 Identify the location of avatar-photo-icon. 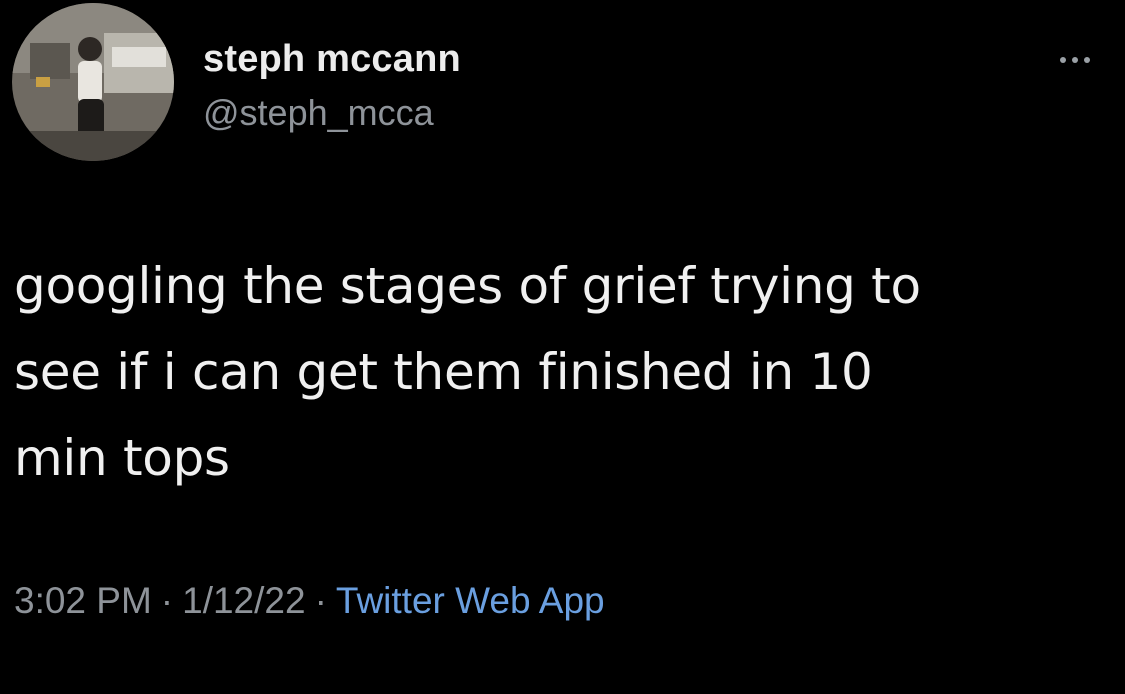
(93, 82).